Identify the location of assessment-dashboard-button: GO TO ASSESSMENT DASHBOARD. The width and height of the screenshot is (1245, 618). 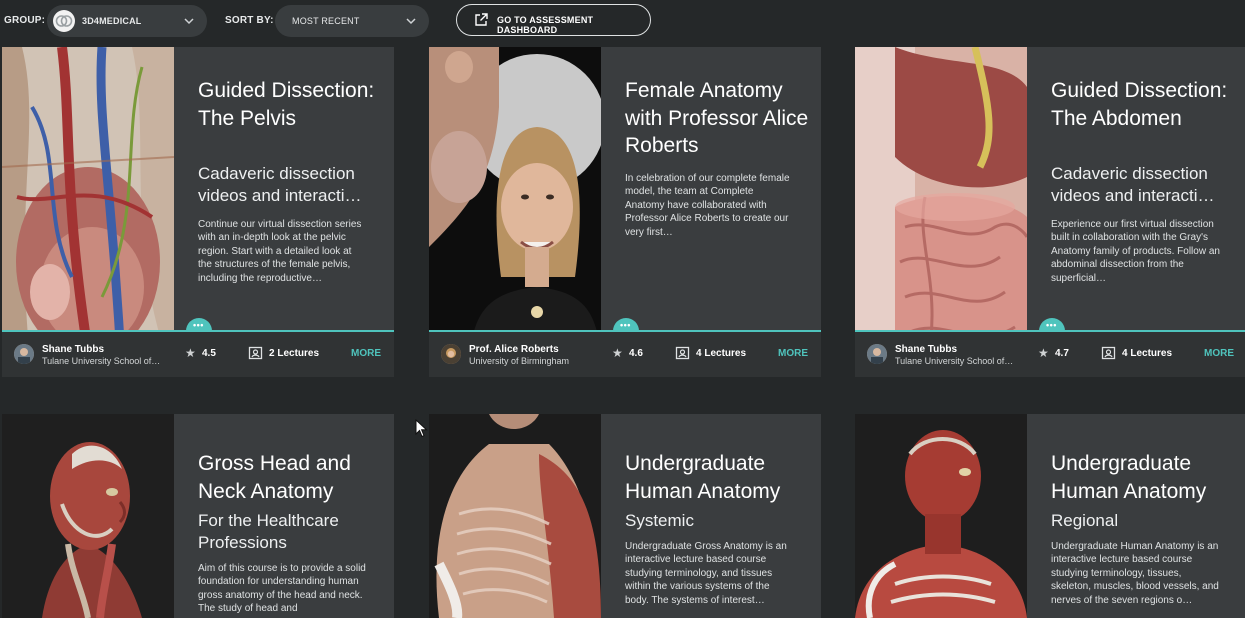
(553, 20).